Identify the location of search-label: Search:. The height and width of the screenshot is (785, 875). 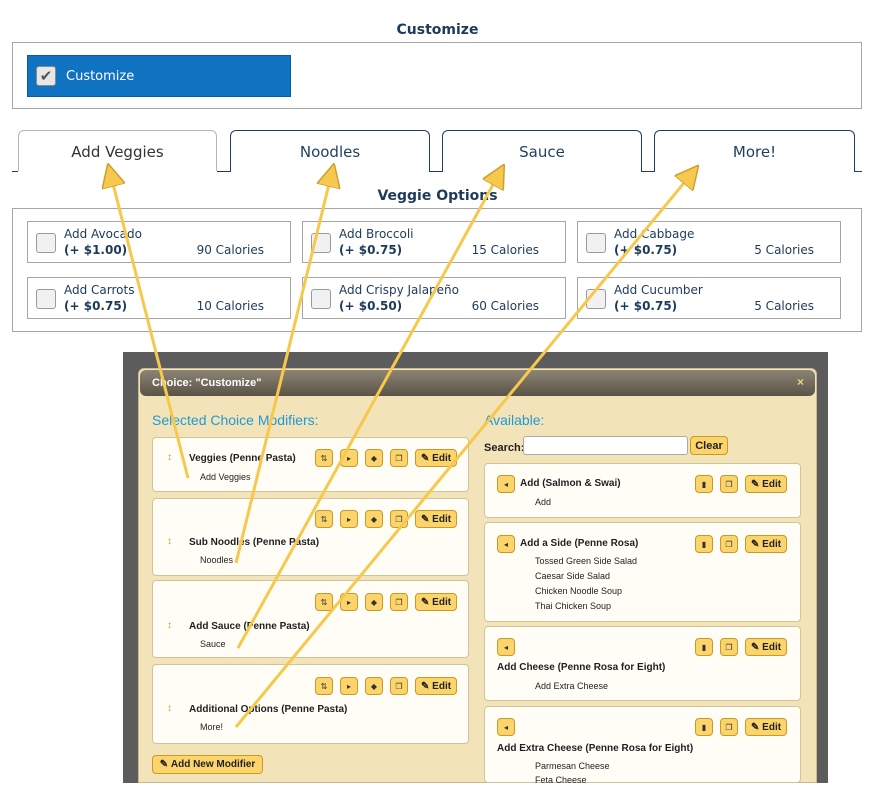
(504, 448).